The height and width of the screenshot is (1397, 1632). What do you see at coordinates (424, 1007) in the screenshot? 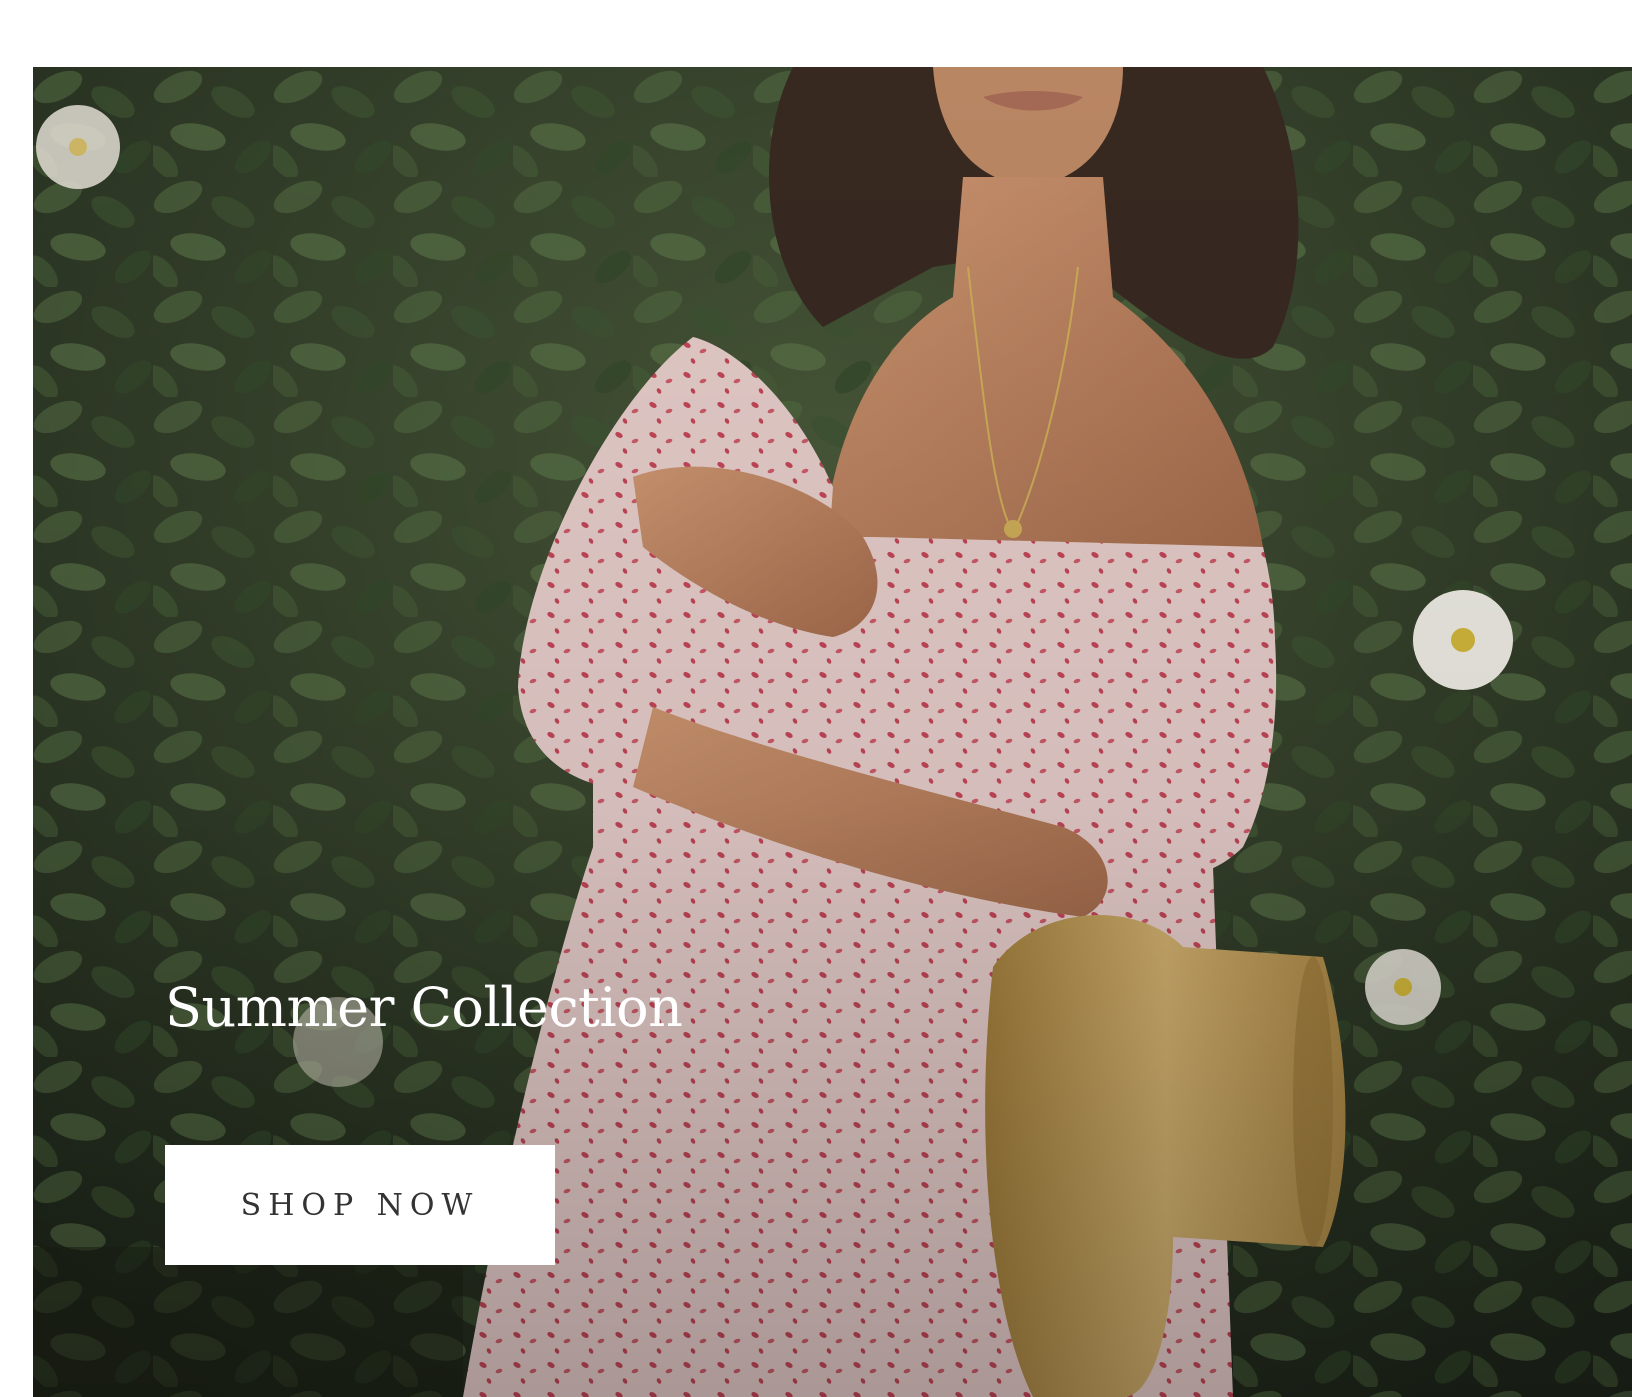
I see `hero-title: Summer Collection` at bounding box center [424, 1007].